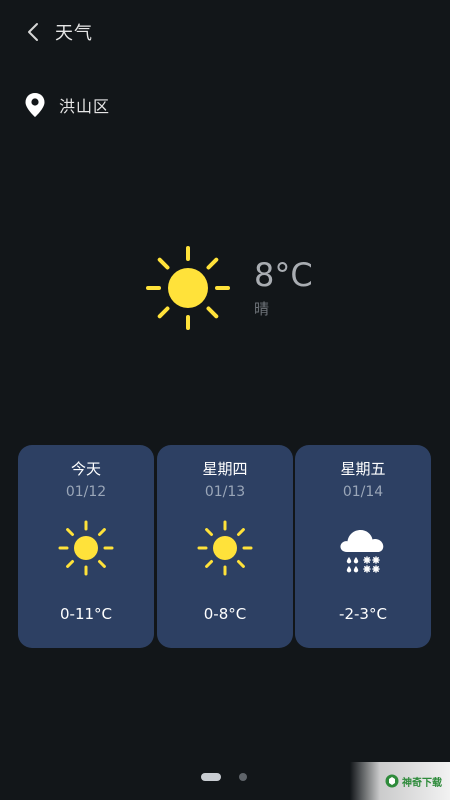 The image size is (450, 800). Describe the element at coordinates (392, 781) in the screenshot. I see `watermark-logo-icon` at that location.